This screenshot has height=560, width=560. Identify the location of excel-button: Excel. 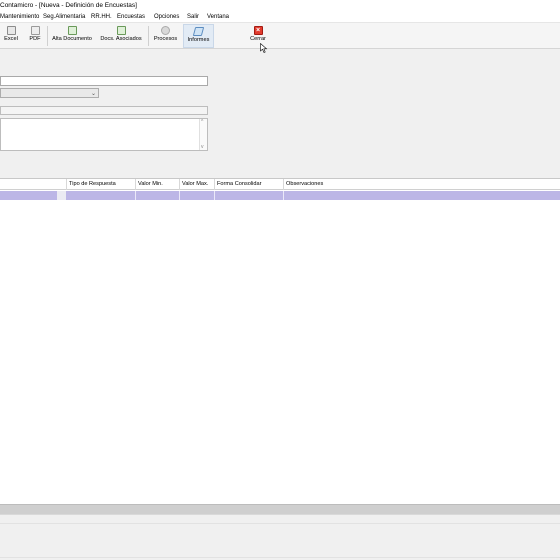
(11, 36).